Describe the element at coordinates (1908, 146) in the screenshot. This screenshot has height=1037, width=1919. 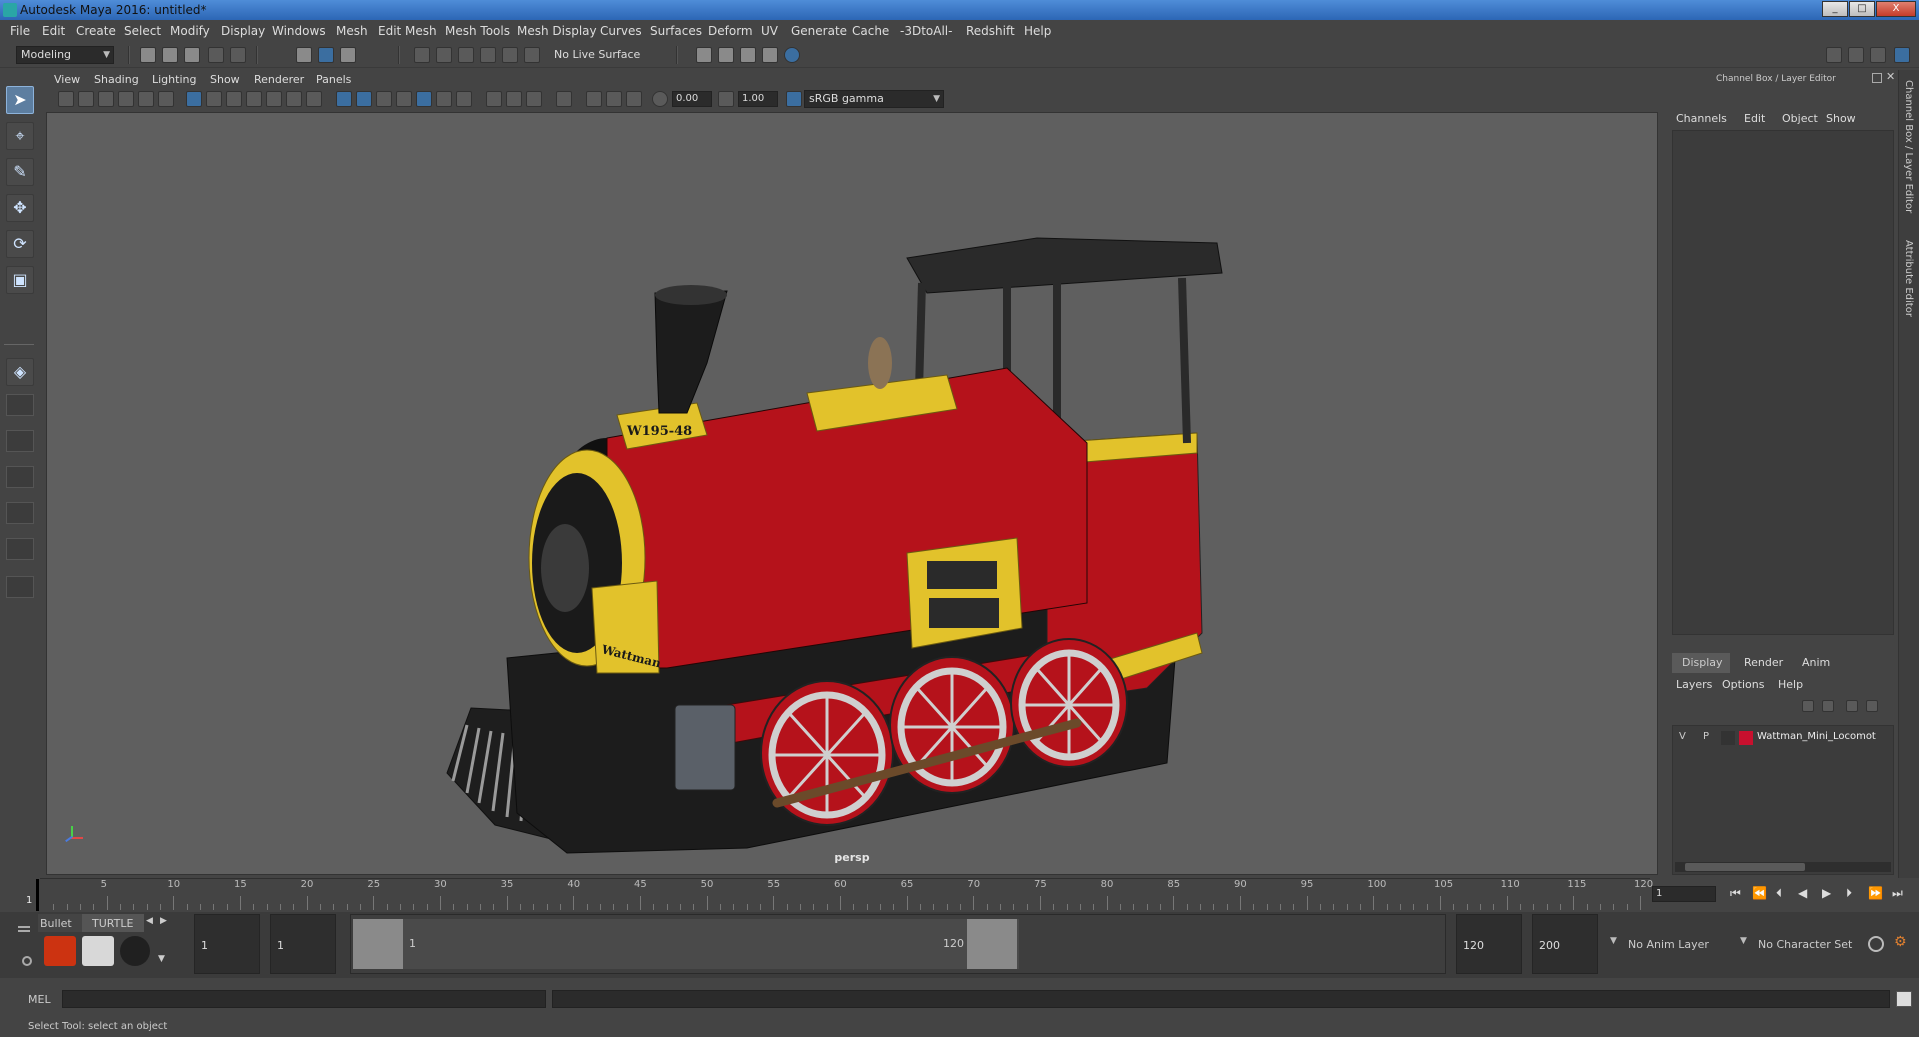
I see `tab-channel-box: Channel Box / Layer Editor` at that location.